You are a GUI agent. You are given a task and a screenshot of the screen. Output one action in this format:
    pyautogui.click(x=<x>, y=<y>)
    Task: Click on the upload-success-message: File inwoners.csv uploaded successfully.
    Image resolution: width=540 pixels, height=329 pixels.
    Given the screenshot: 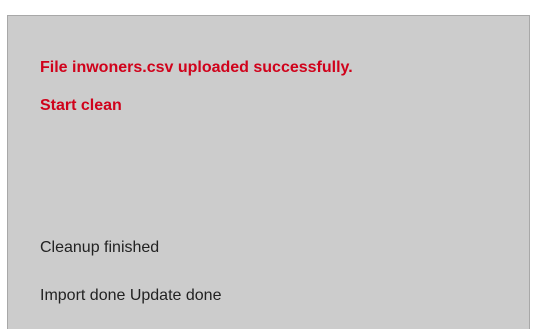 What is the action you would take?
    pyautogui.click(x=196, y=67)
    